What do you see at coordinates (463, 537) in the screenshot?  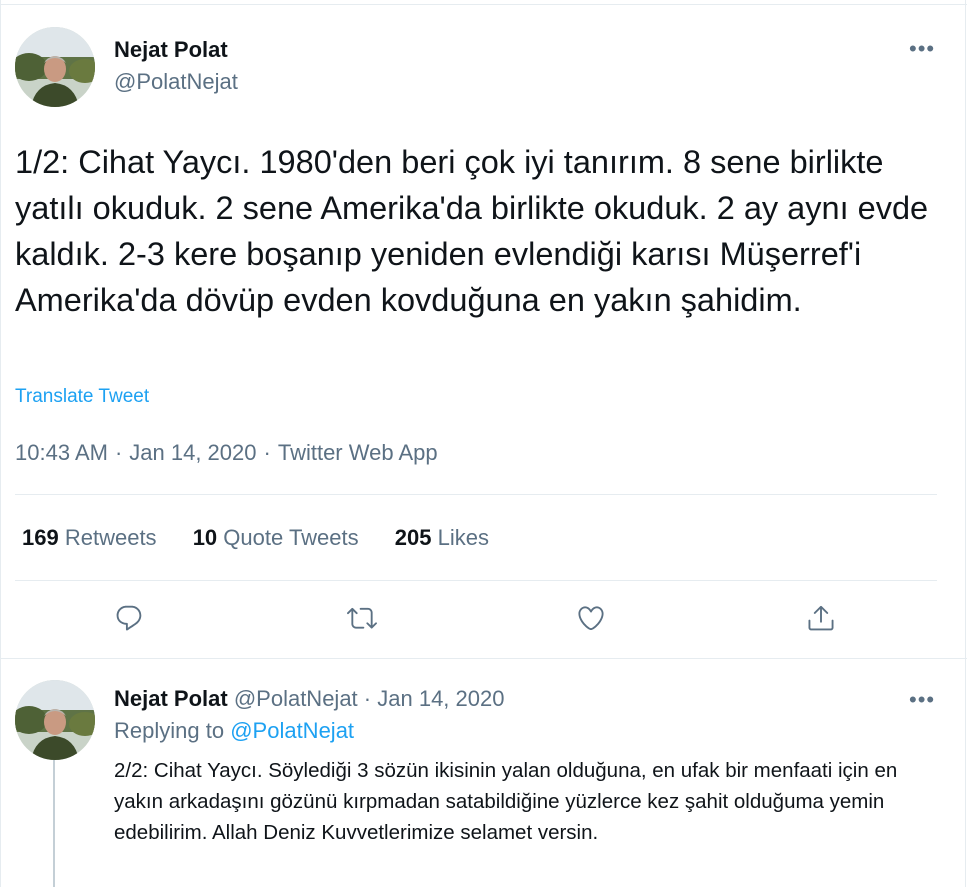 I see `likes-label: Likes` at bounding box center [463, 537].